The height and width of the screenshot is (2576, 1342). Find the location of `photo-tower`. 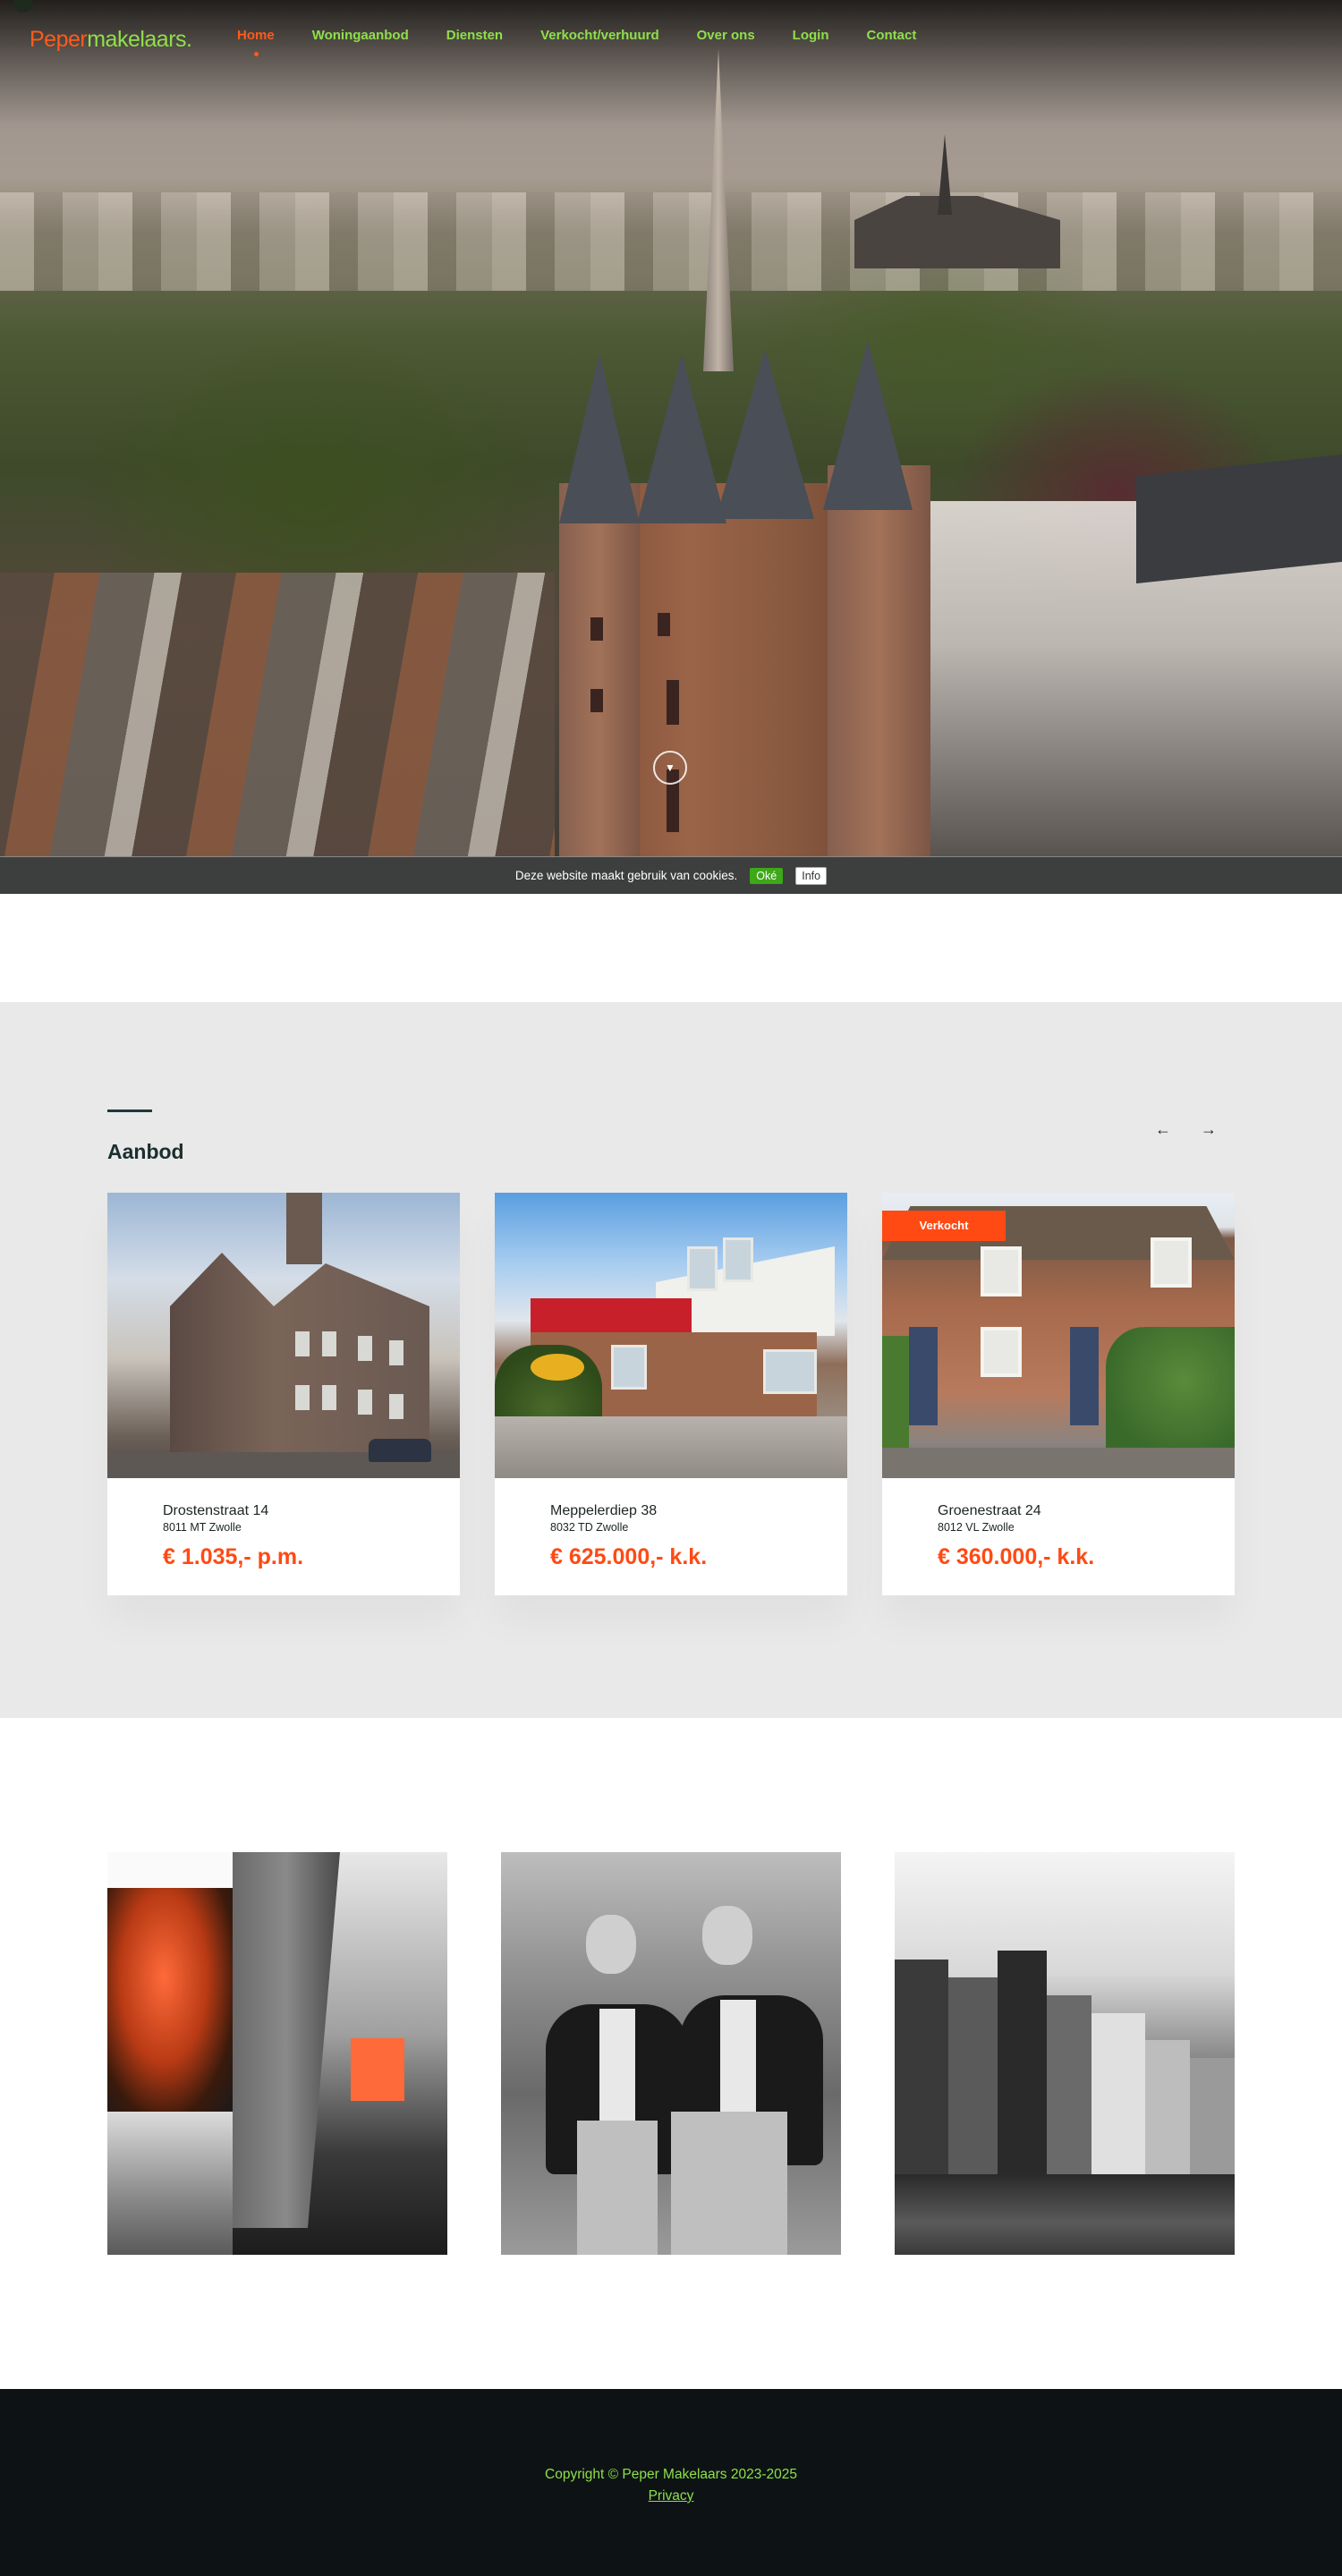

photo-tower is located at coordinates (304, 1228).